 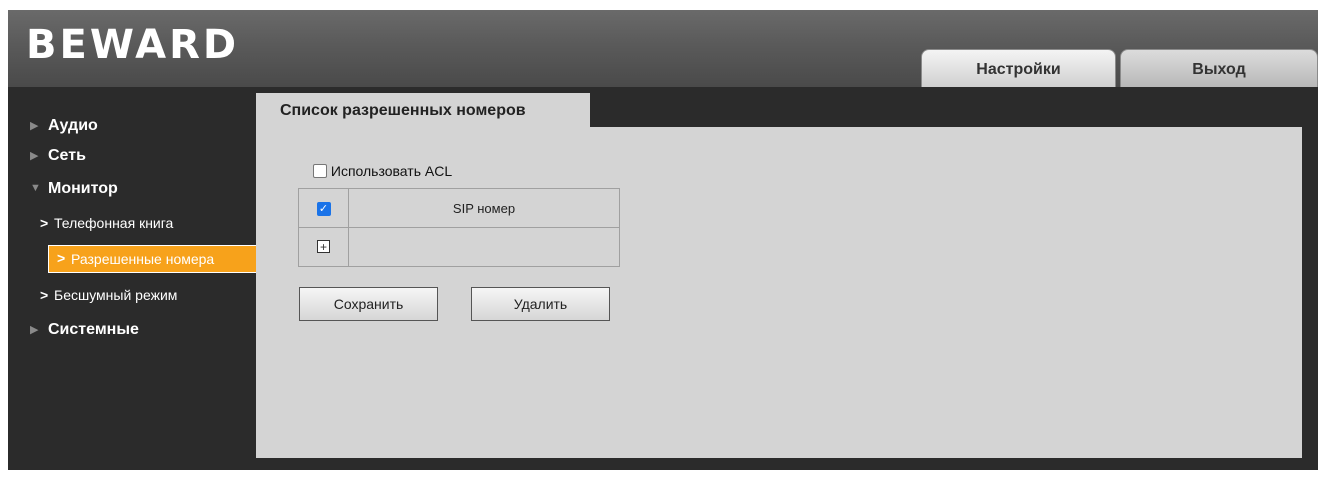 What do you see at coordinates (484, 208) in the screenshot?
I see `column-header-sip: SIP номер` at bounding box center [484, 208].